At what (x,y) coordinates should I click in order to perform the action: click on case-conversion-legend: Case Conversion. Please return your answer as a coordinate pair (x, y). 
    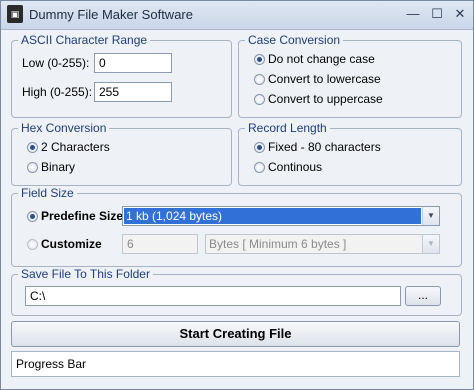
    Looking at the image, I should click on (294, 40).